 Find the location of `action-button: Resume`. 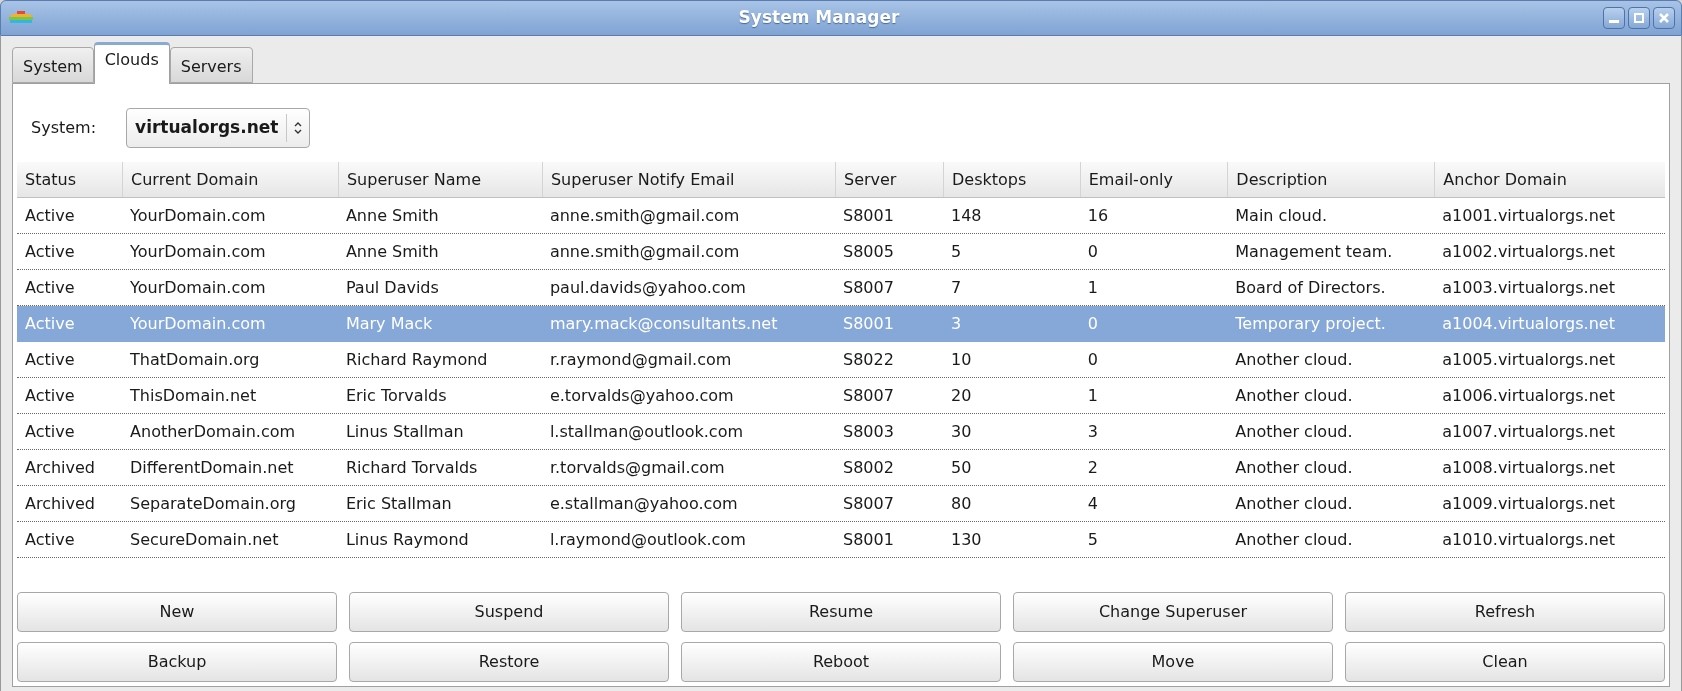

action-button: Resume is located at coordinates (841, 612).